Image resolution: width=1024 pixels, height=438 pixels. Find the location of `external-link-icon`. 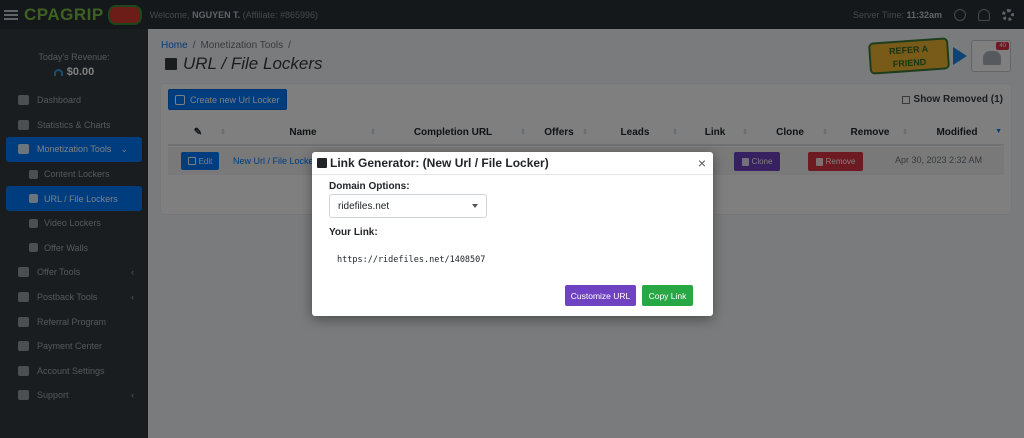

external-link-icon is located at coordinates (322, 163).